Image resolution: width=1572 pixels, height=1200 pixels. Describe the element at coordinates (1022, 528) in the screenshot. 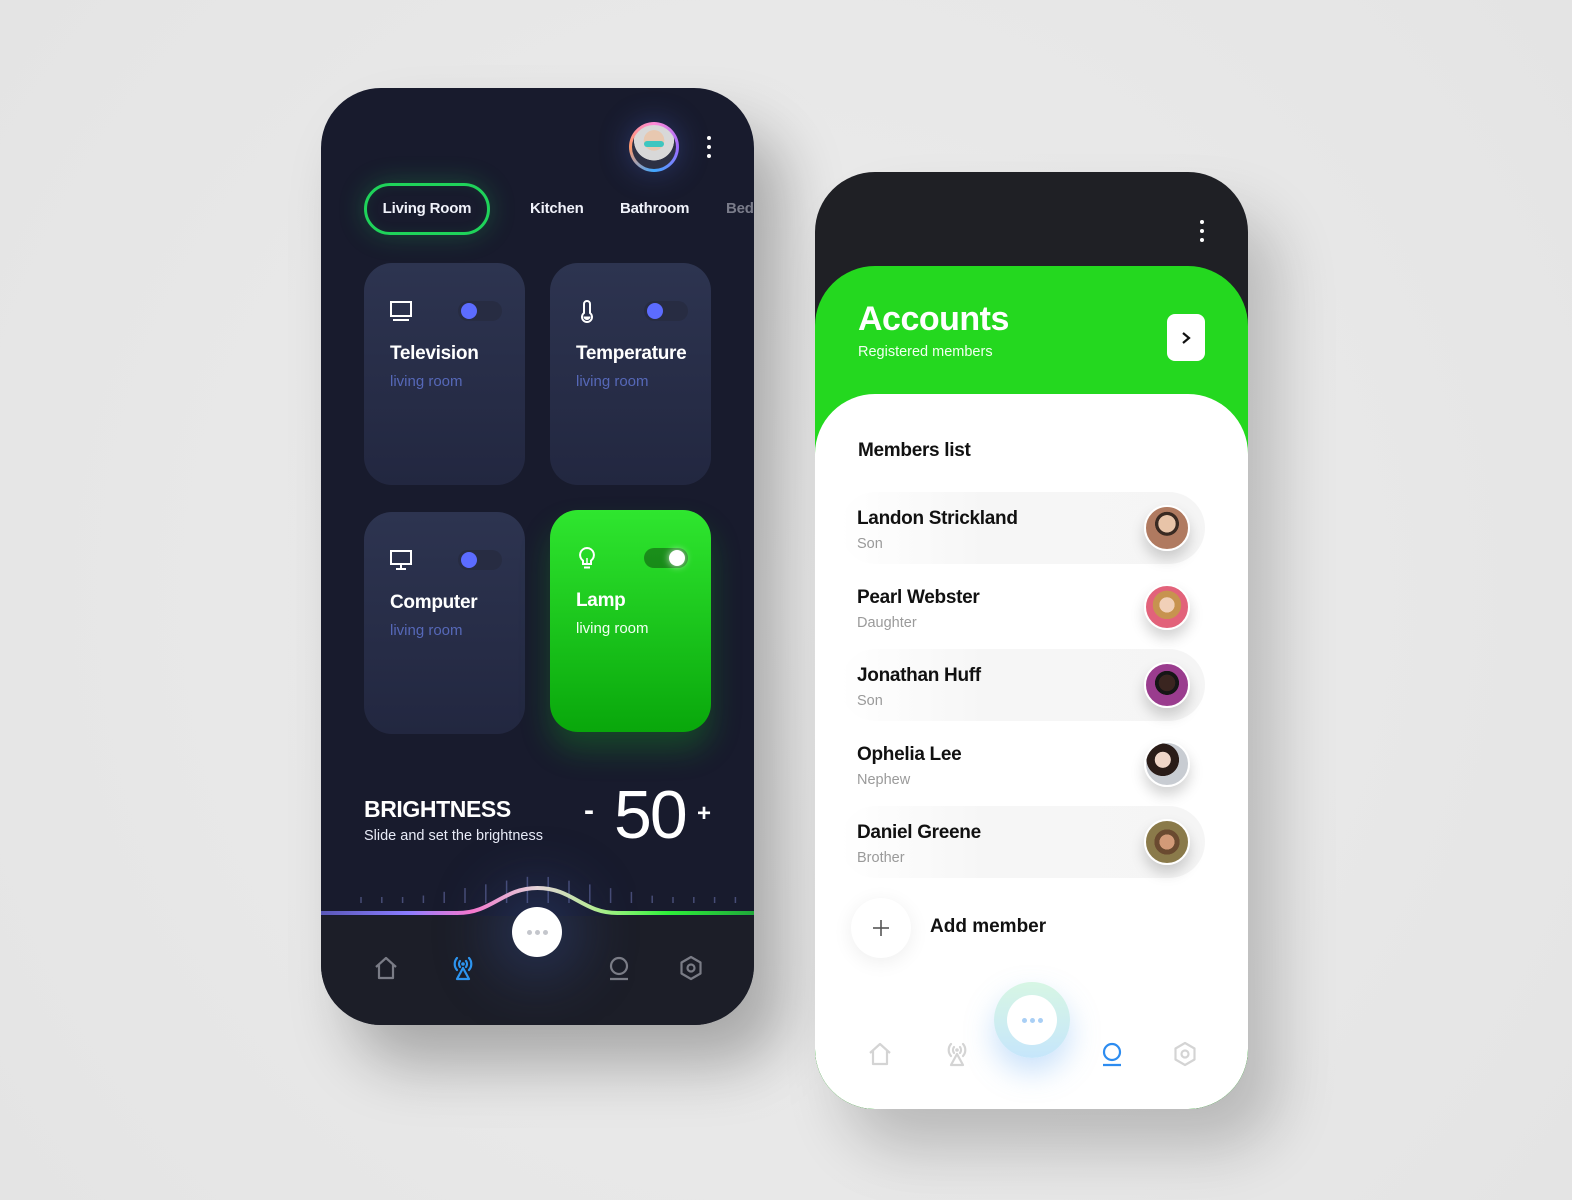

I see `member-row: Landon Strickland Son` at that location.